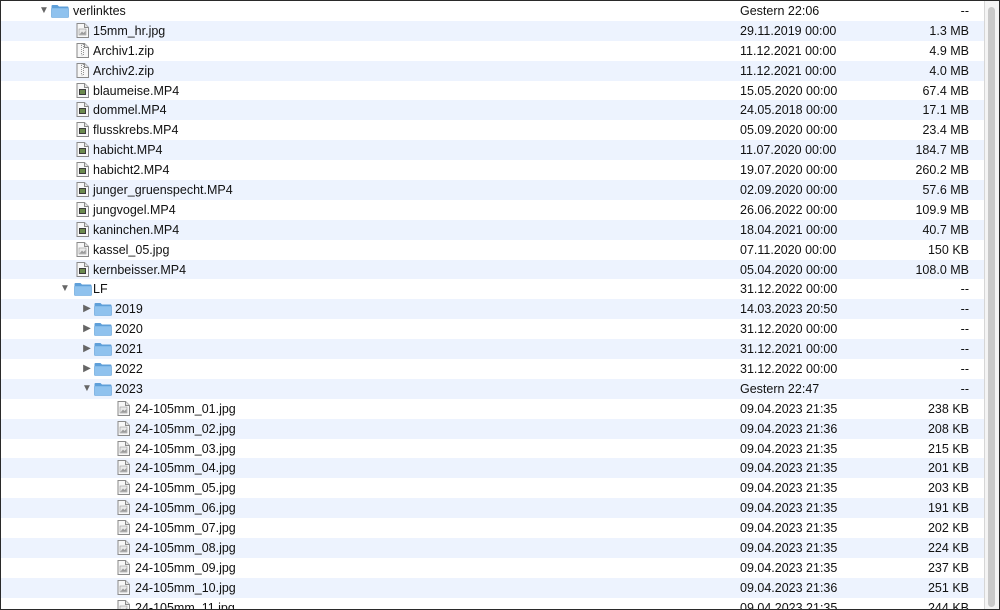  What do you see at coordinates (493, 587) in the screenshot?
I see `file-row: 24-105mm_10.jpg 09.04.2023 21:36 251 KB` at bounding box center [493, 587].